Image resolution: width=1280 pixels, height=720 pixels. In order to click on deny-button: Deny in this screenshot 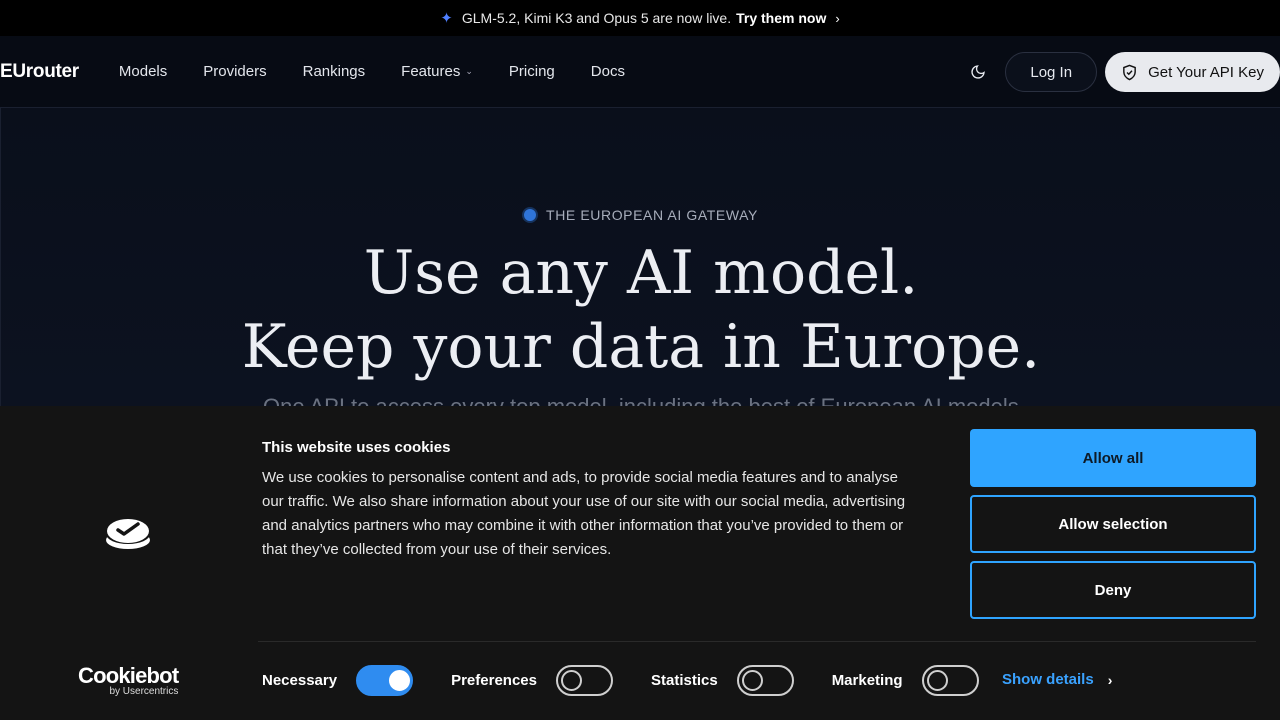, I will do `click(1113, 590)`.